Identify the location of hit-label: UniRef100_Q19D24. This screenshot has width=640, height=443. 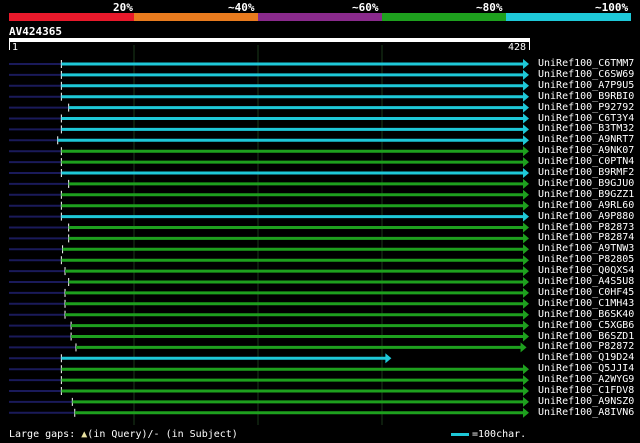
(586, 357).